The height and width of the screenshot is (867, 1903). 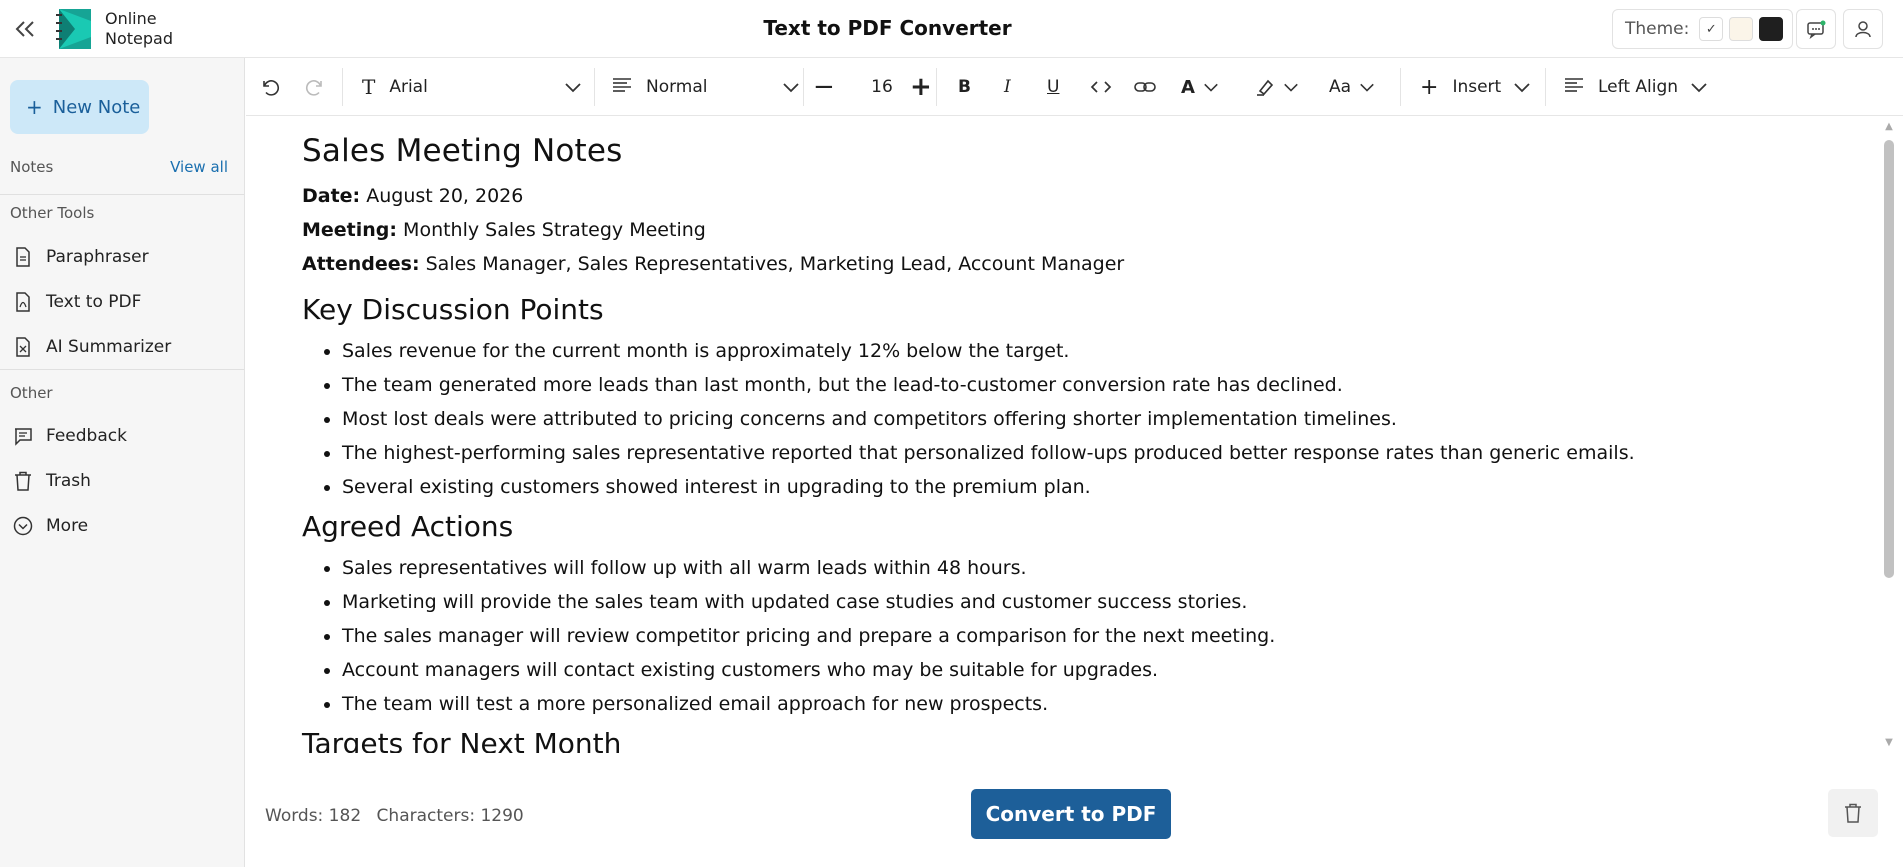 What do you see at coordinates (315, 87) in the screenshot?
I see `redo-icon` at bounding box center [315, 87].